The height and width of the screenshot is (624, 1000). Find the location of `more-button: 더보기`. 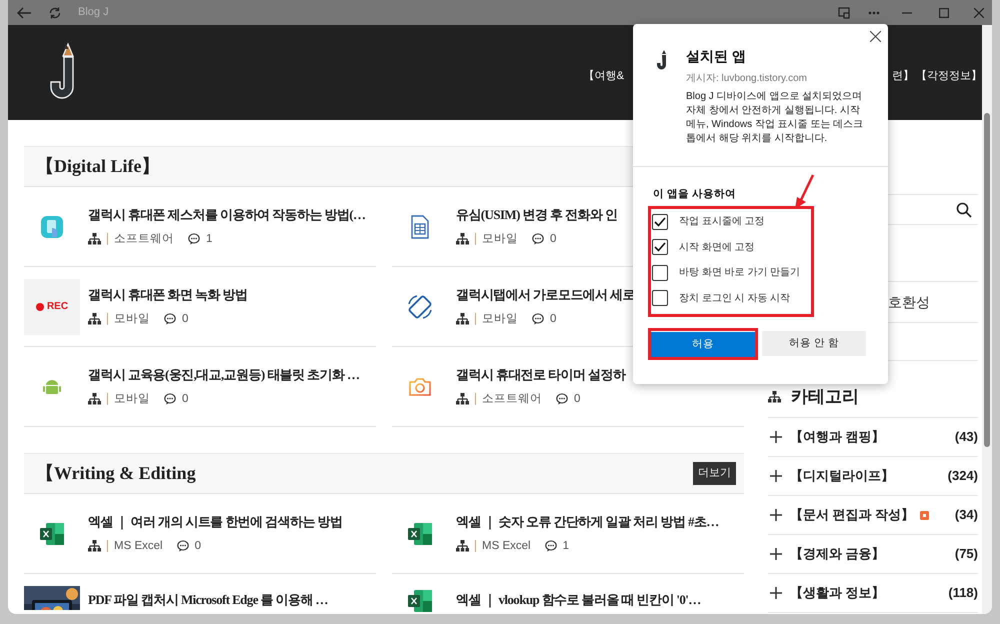

more-button: 더보기 is located at coordinates (714, 473).